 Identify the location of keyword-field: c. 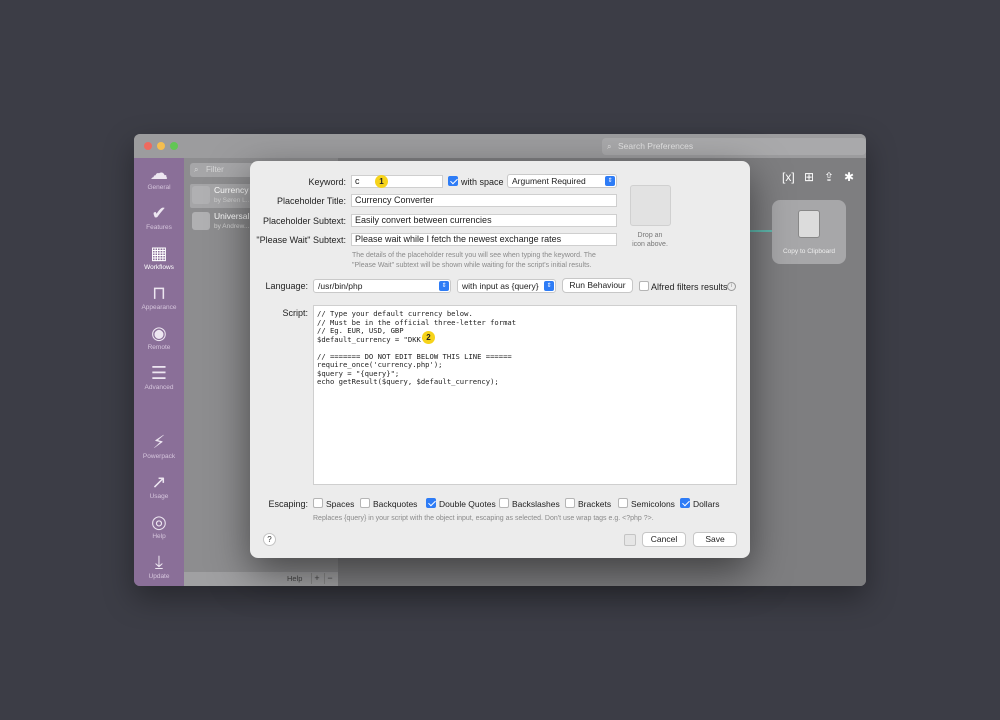
(397, 181).